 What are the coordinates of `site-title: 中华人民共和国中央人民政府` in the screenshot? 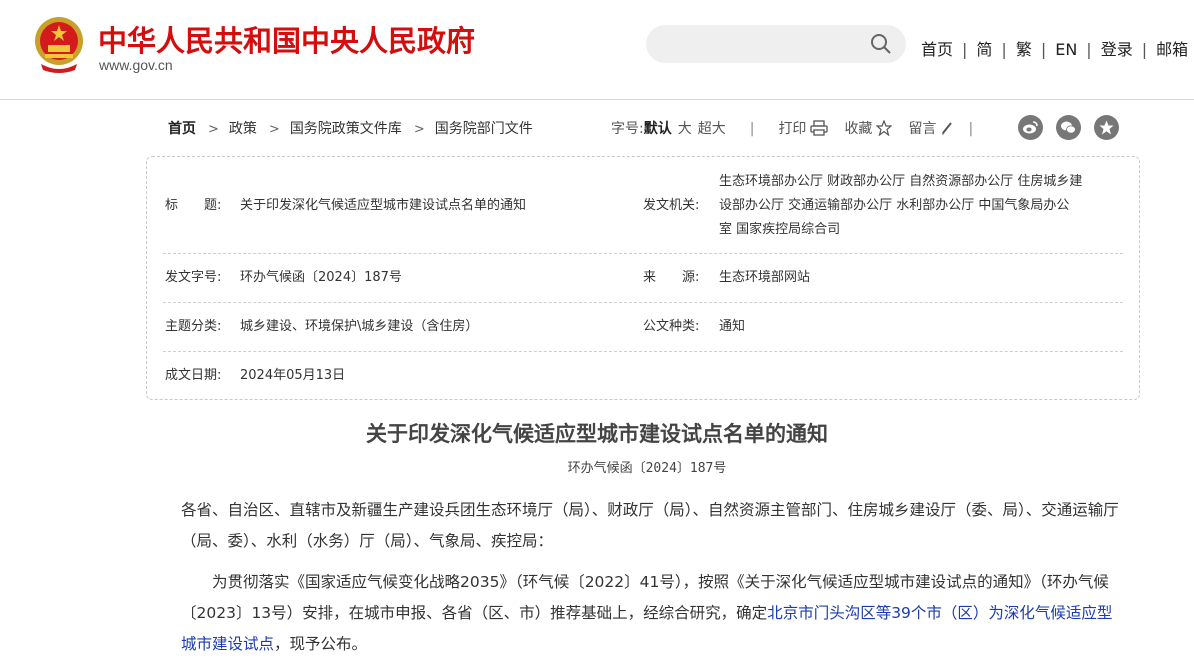 It's located at (286, 39).